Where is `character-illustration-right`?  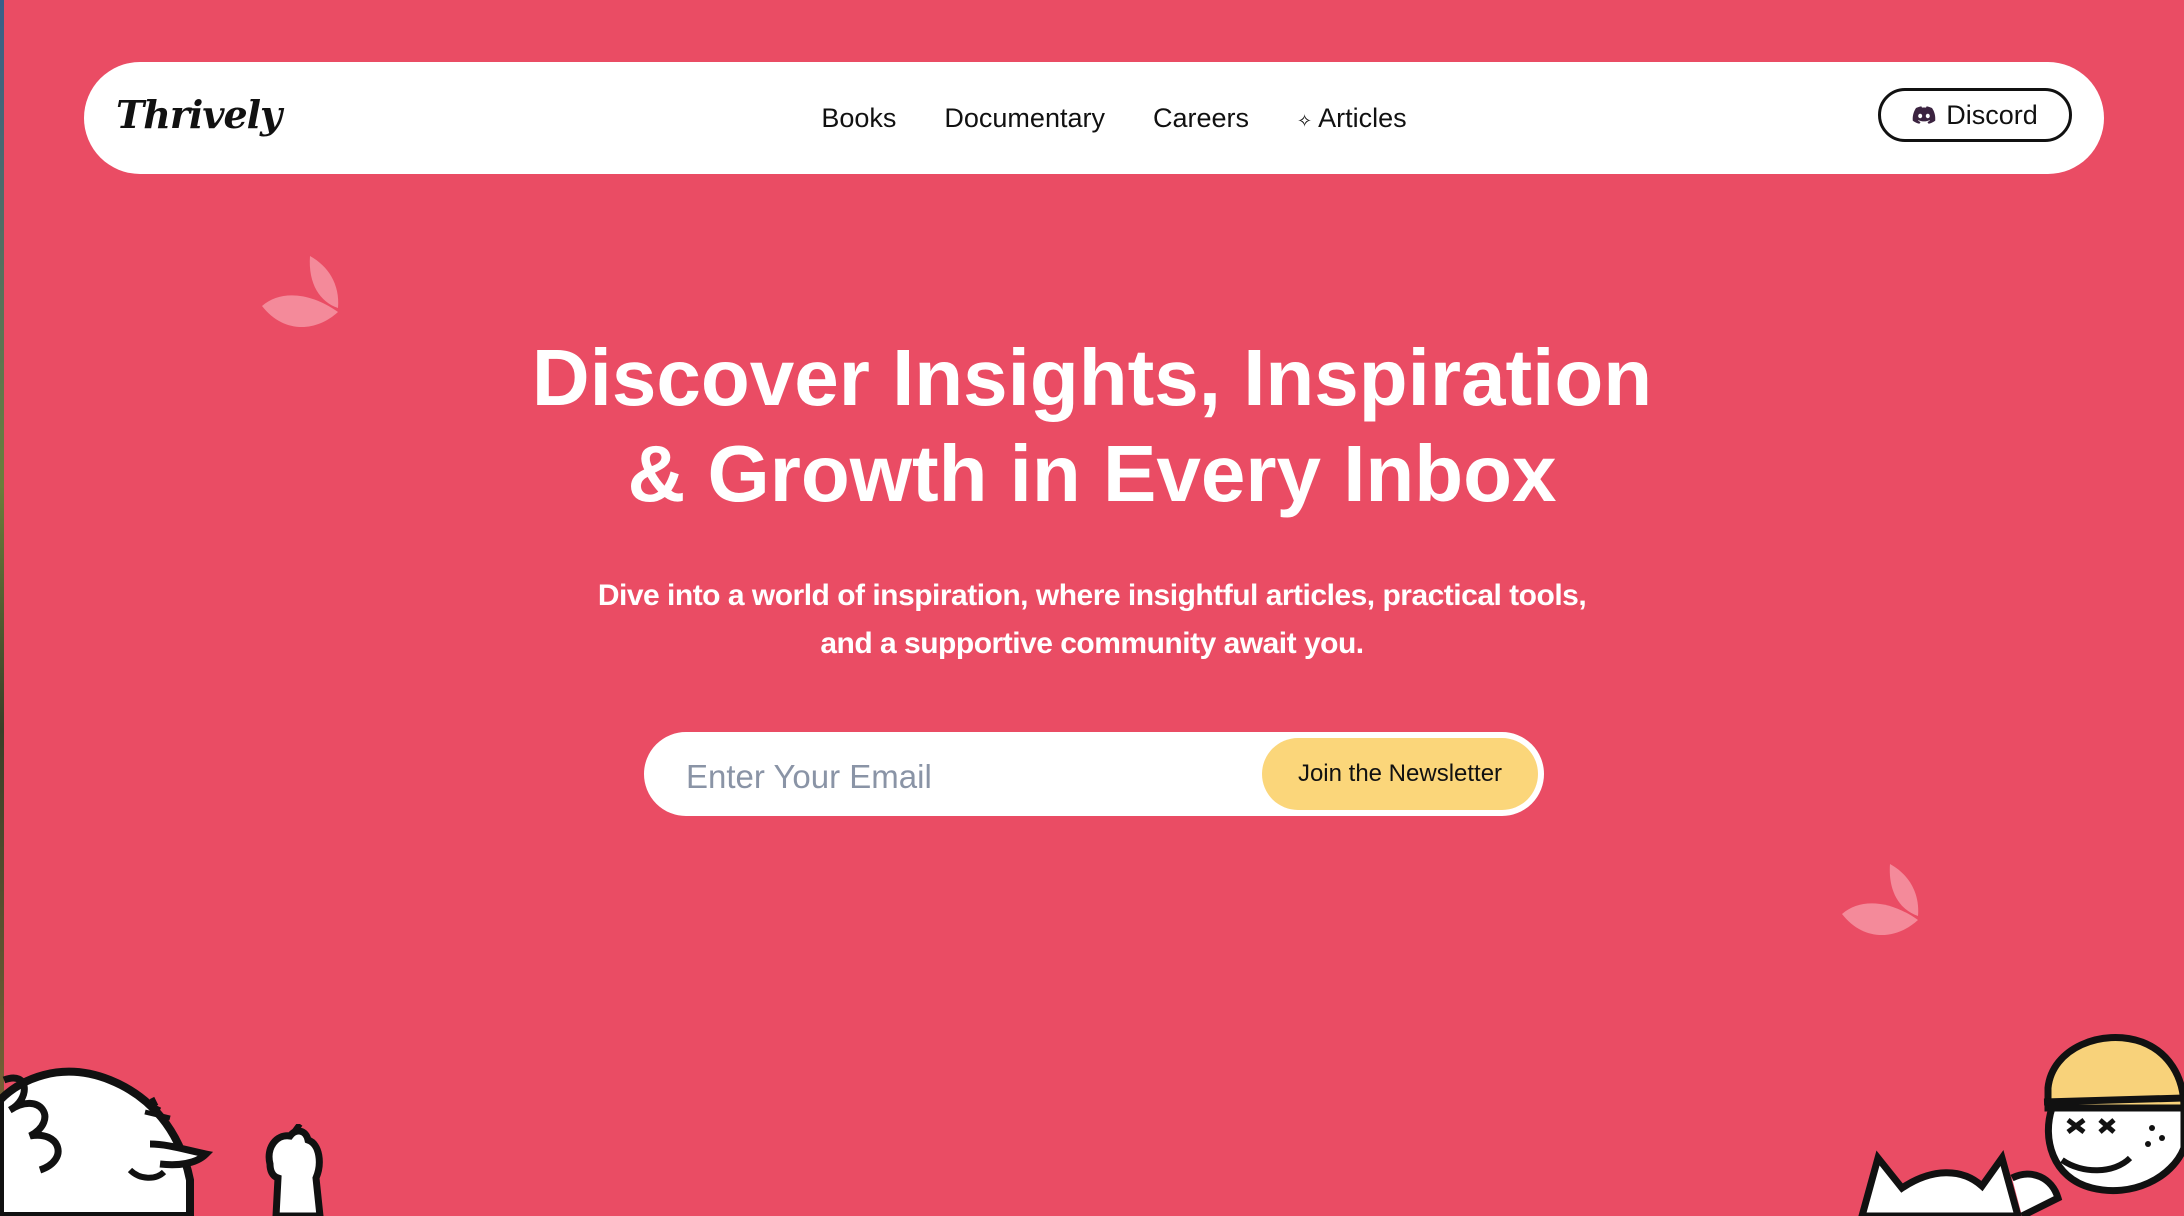
character-illustration-right is located at coordinates (2021, 1125).